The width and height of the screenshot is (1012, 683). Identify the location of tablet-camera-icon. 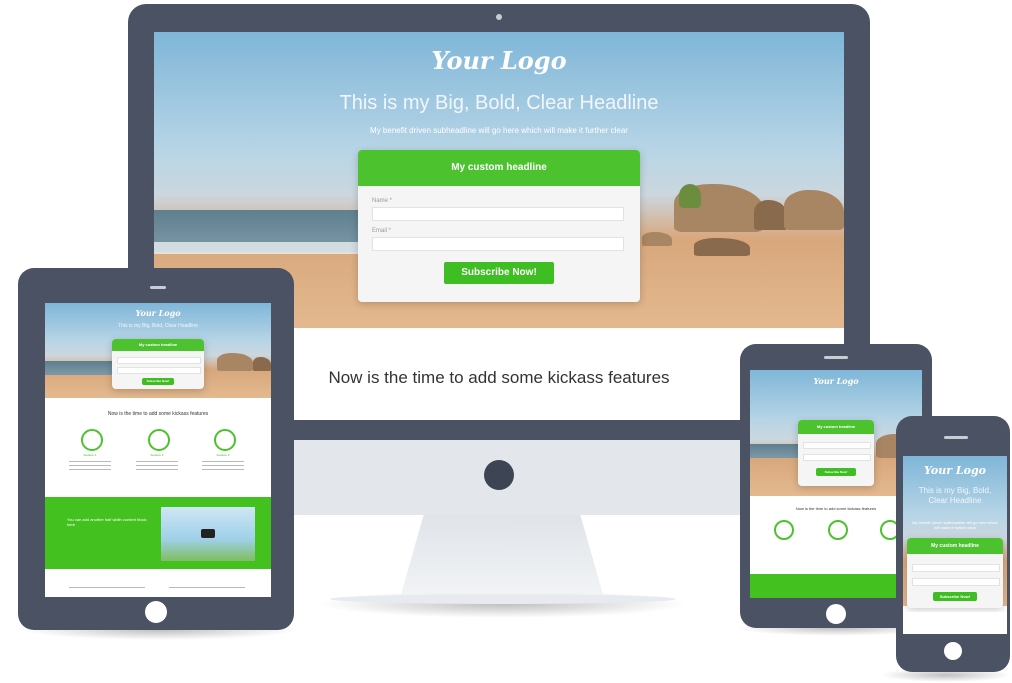
(158, 287).